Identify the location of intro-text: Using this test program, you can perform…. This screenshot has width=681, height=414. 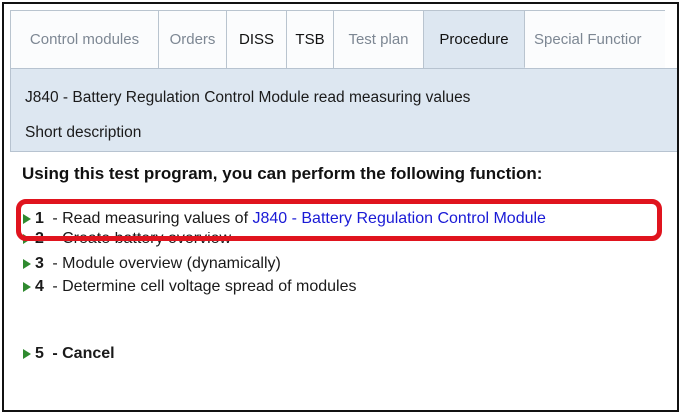
(282, 173).